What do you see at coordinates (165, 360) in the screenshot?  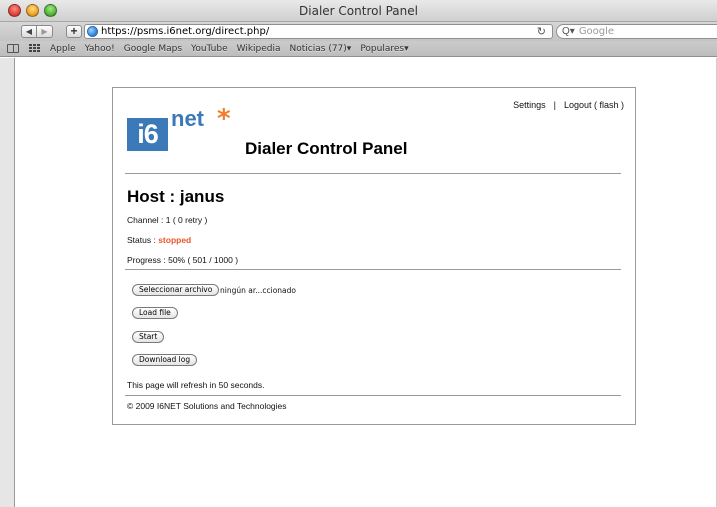 I see `download-log-button: Download log` at bounding box center [165, 360].